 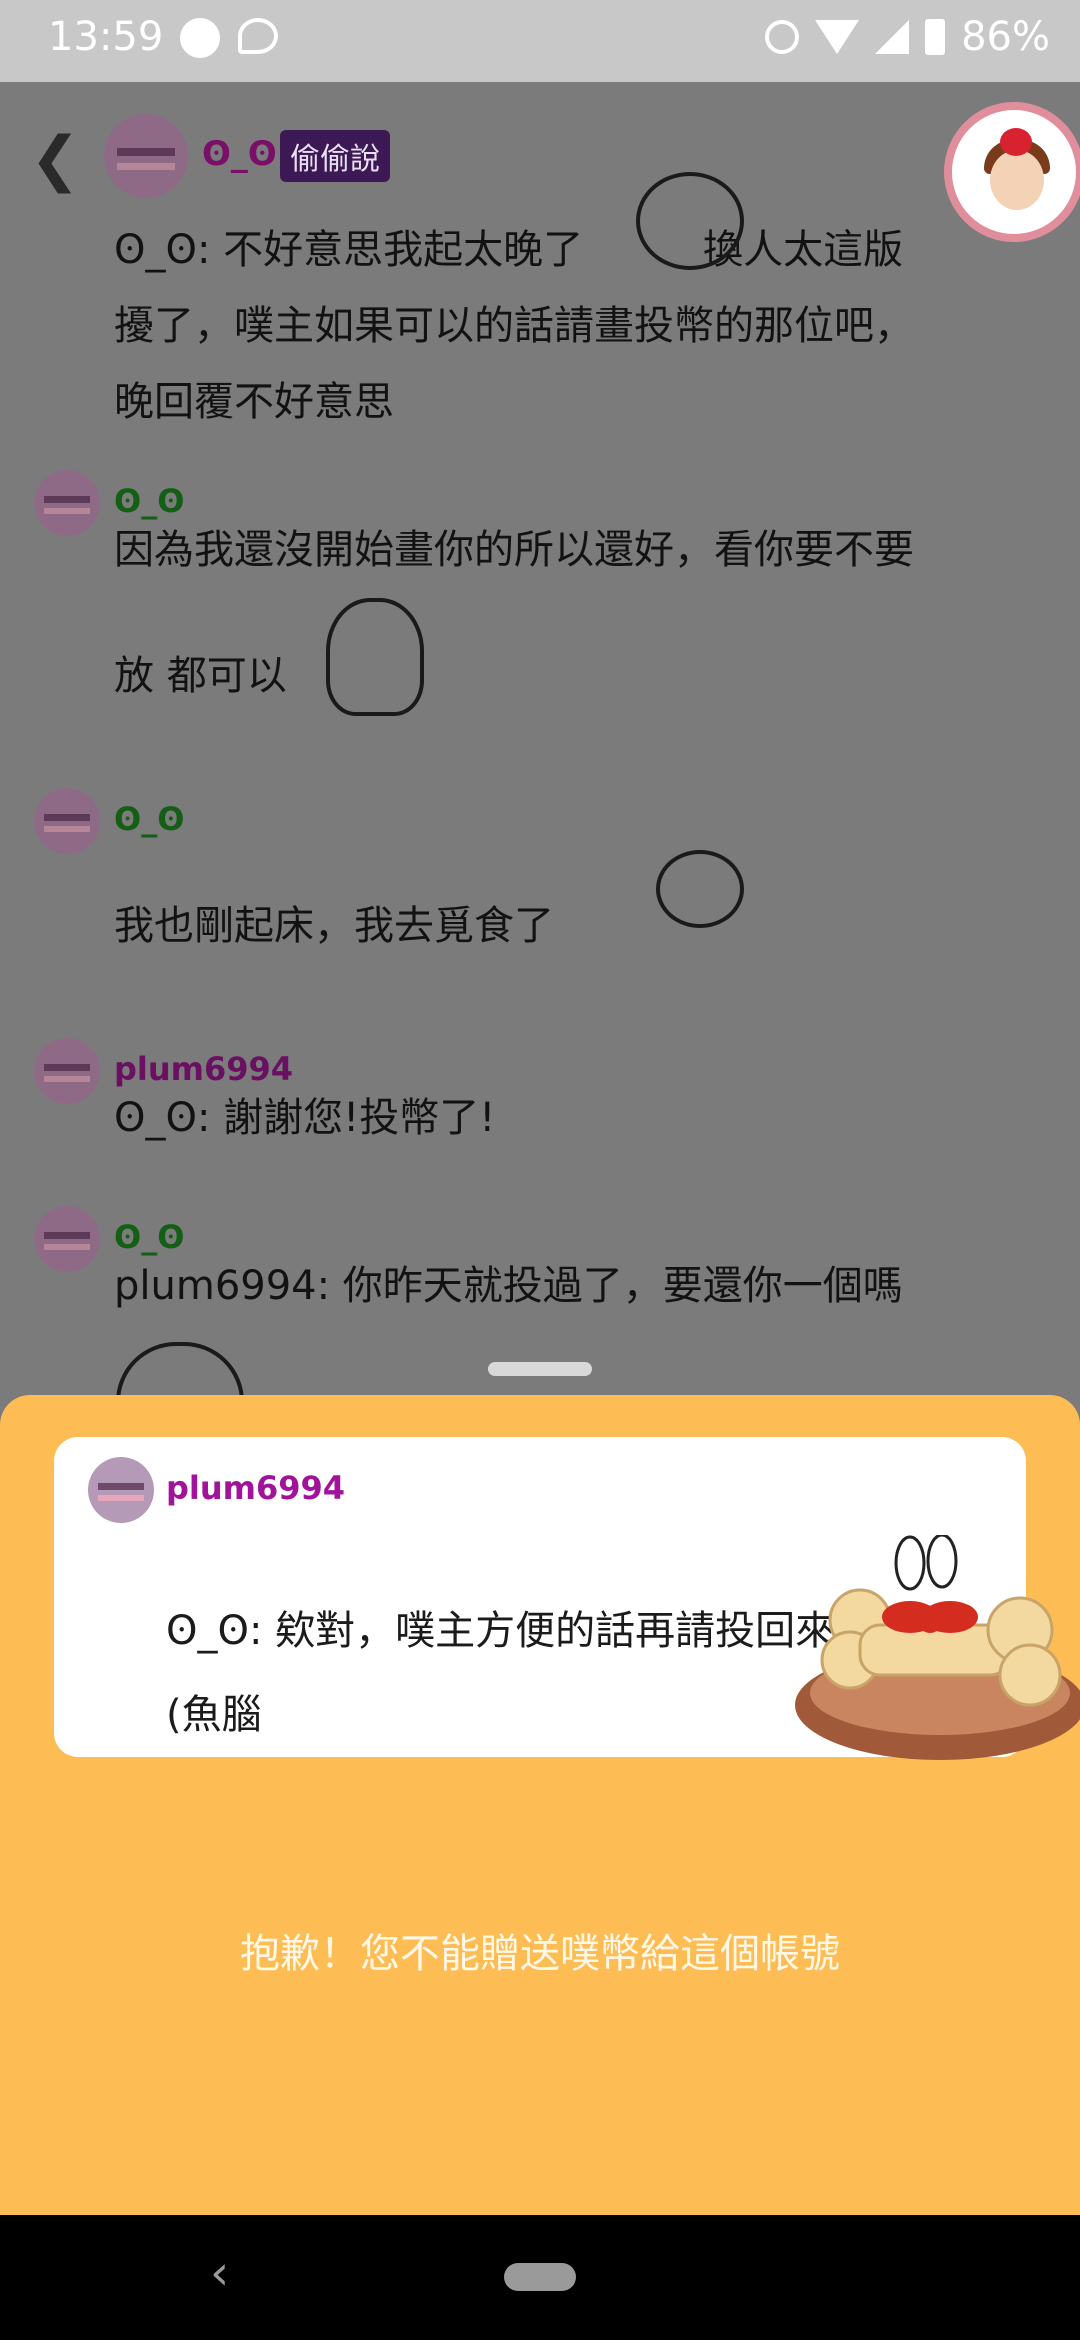 I want to click on cannot-gift-message: 抱歉！您不能贈送噗幣給這個帳號, so click(x=540, y=1954).